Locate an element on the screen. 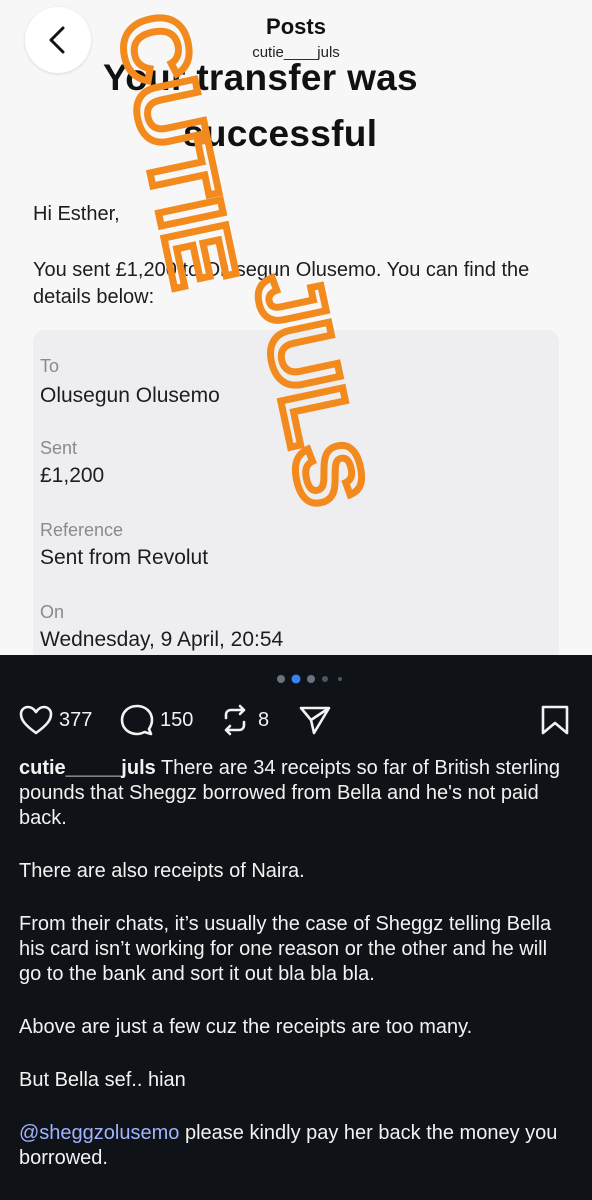  field-label-to: To is located at coordinates (50, 366).